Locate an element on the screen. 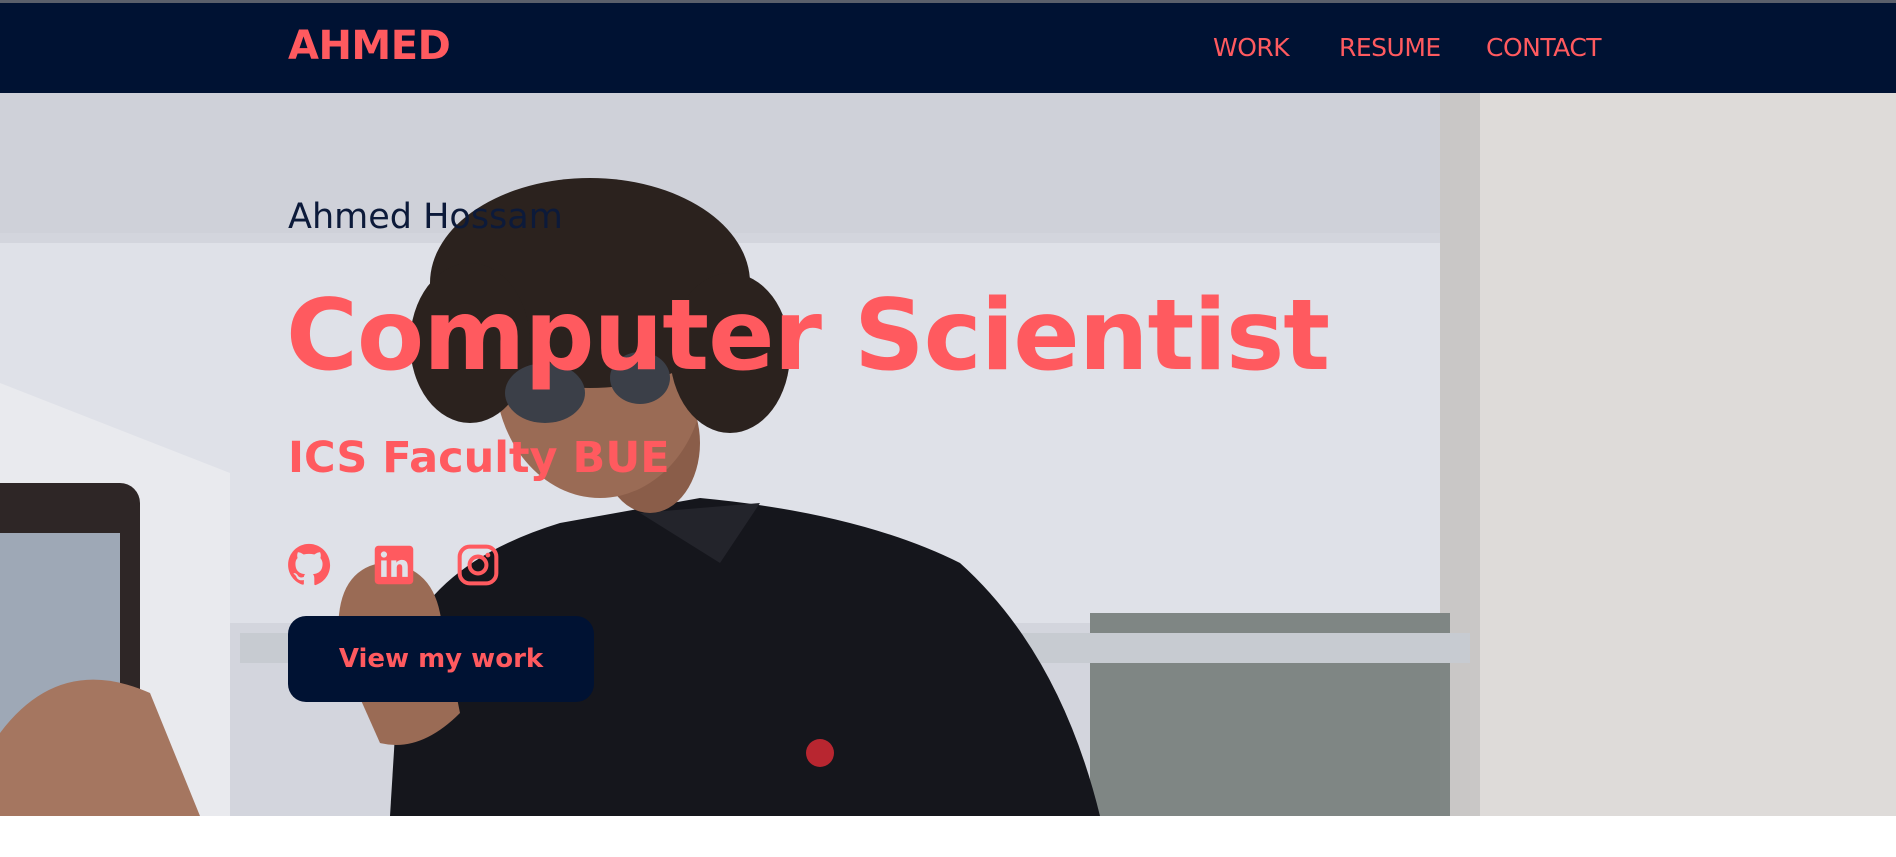  navbar: AHMED WORK RESUME CONTACT is located at coordinates (948, 48).